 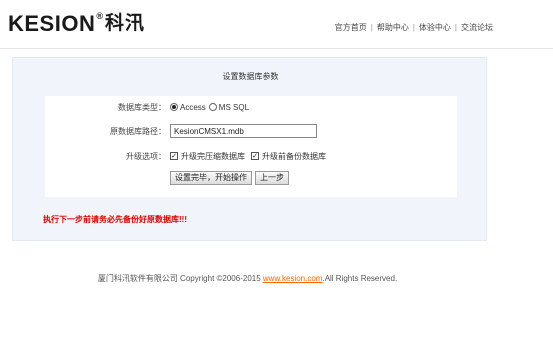 What do you see at coordinates (393, 27) in the screenshot?
I see `nav-help-center: 帮助中心` at bounding box center [393, 27].